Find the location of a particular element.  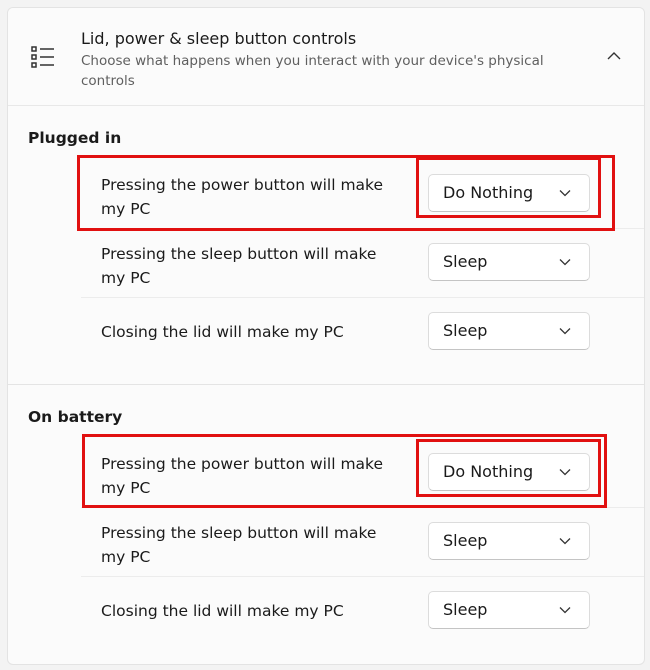

battery-power-button-dropdown: Do Nothing is located at coordinates (509, 472).